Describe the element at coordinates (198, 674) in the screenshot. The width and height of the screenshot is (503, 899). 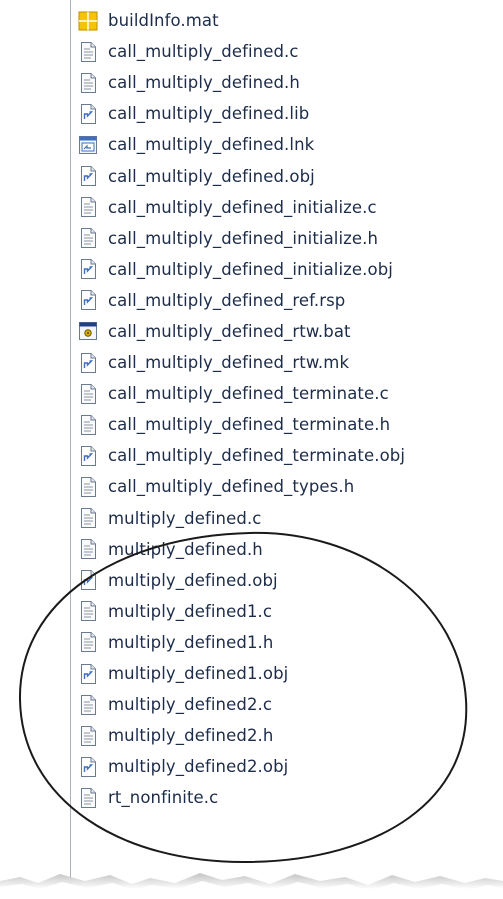
I see `file-name-label: multiply_defined1.obj` at that location.